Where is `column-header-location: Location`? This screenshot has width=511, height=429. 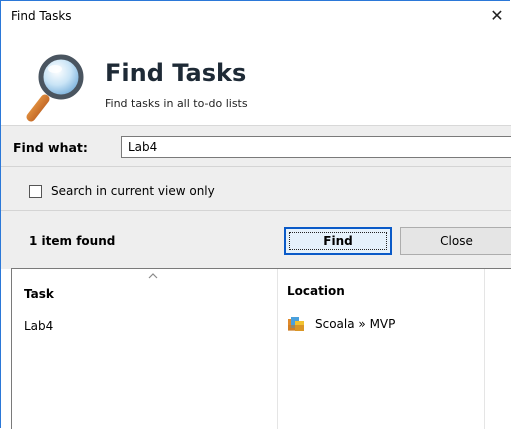 column-header-location: Location is located at coordinates (316, 291).